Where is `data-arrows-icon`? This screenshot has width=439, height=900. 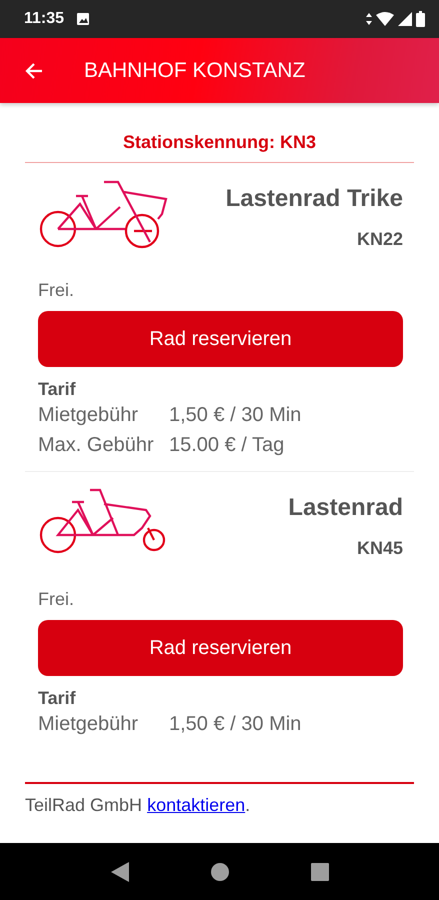 data-arrows-icon is located at coordinates (369, 19).